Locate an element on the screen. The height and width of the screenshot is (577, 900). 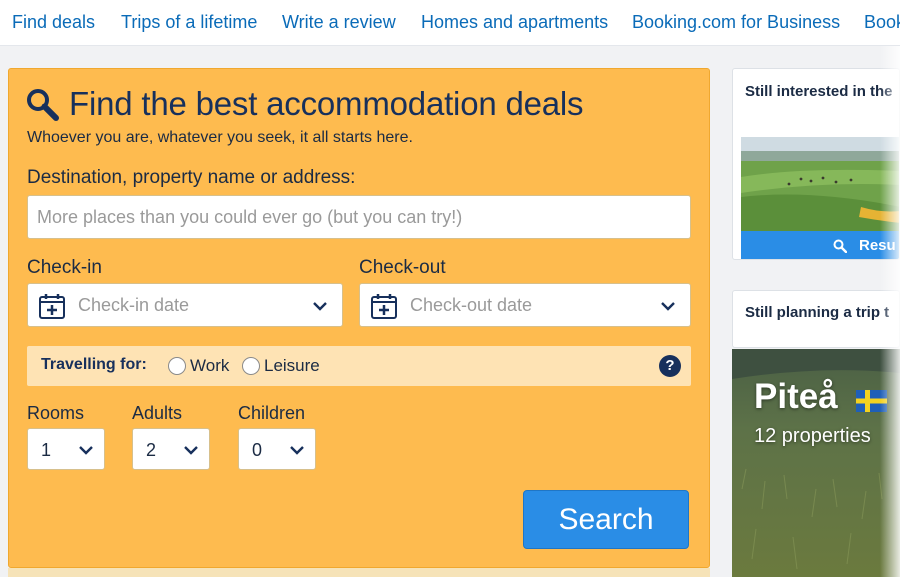
sweden-flag-icon is located at coordinates (871, 401).